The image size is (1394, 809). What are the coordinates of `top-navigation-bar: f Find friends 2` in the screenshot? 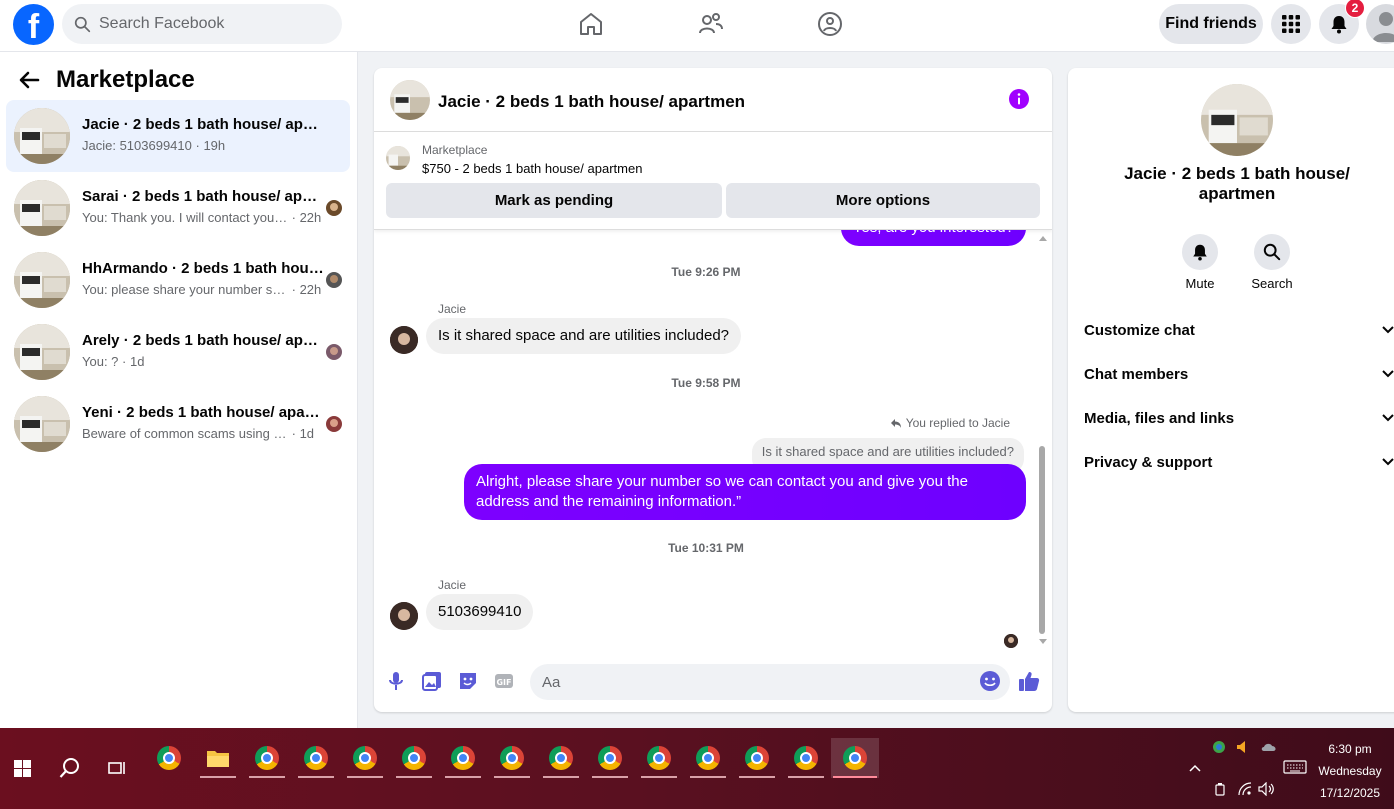 It's located at (697, 26).